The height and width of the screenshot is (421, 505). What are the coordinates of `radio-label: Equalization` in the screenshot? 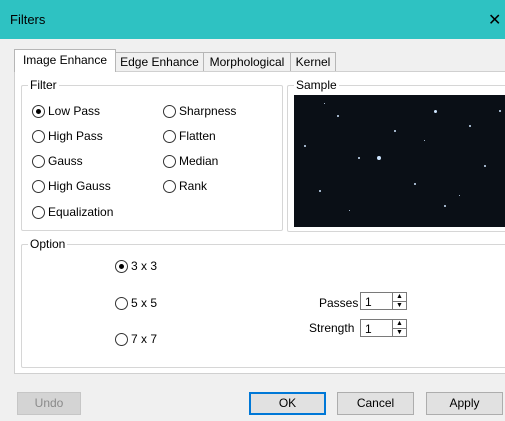 It's located at (81, 212).